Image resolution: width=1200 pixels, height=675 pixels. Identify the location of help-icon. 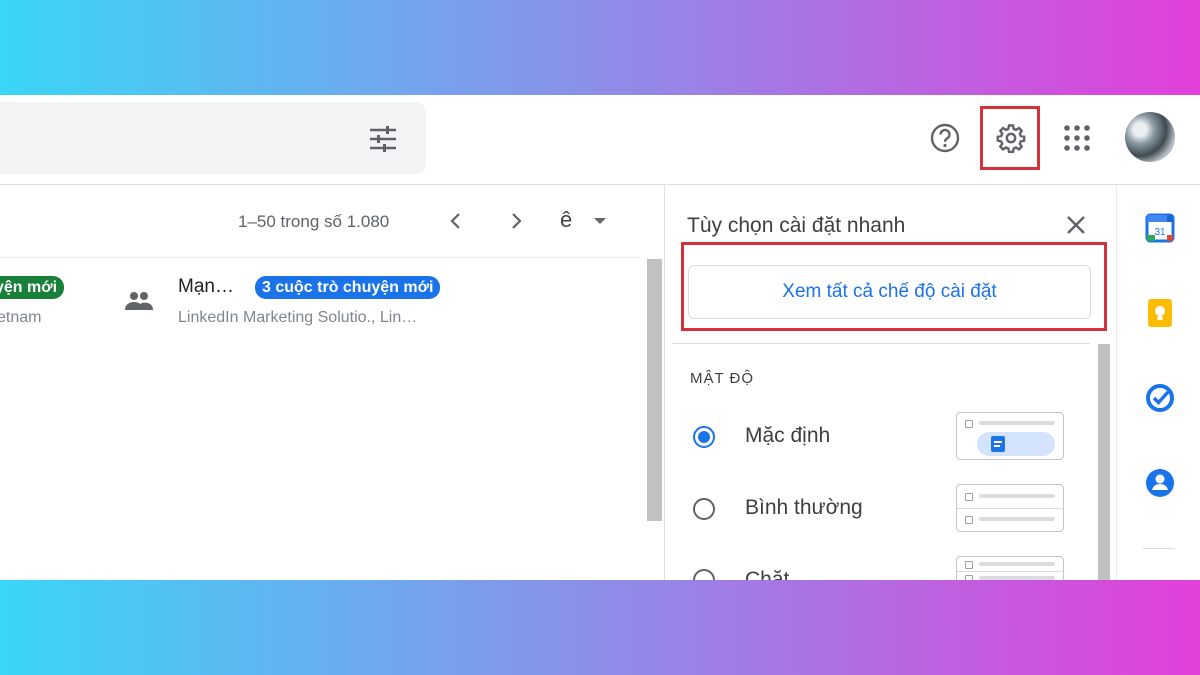
(945, 138).